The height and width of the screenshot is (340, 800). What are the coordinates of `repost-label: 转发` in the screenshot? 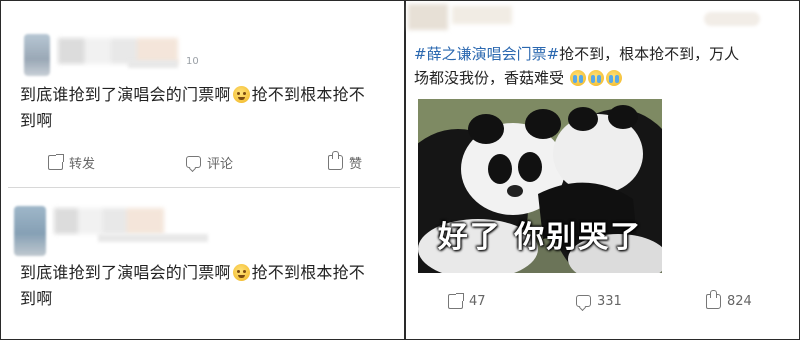 It's located at (82, 164).